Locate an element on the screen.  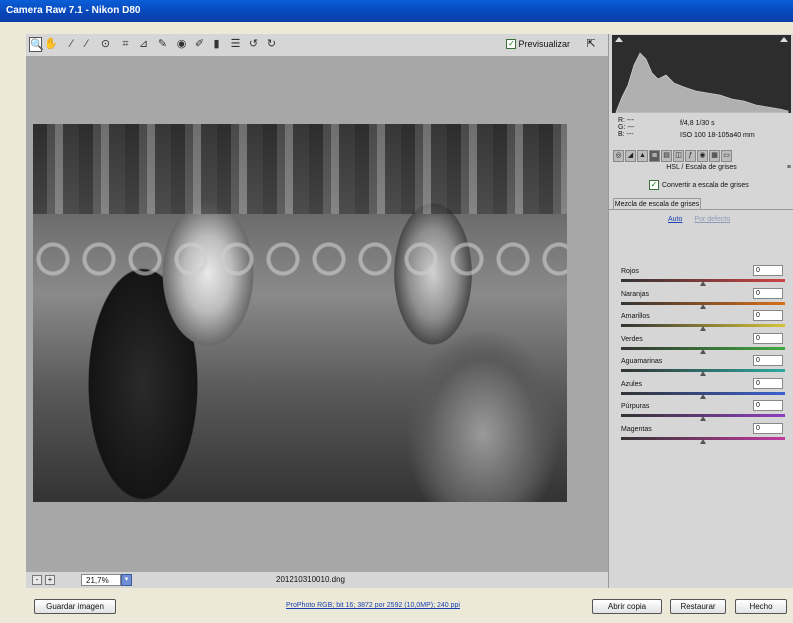
panel-menu-icon: ≡ is located at coordinates (789, 167).